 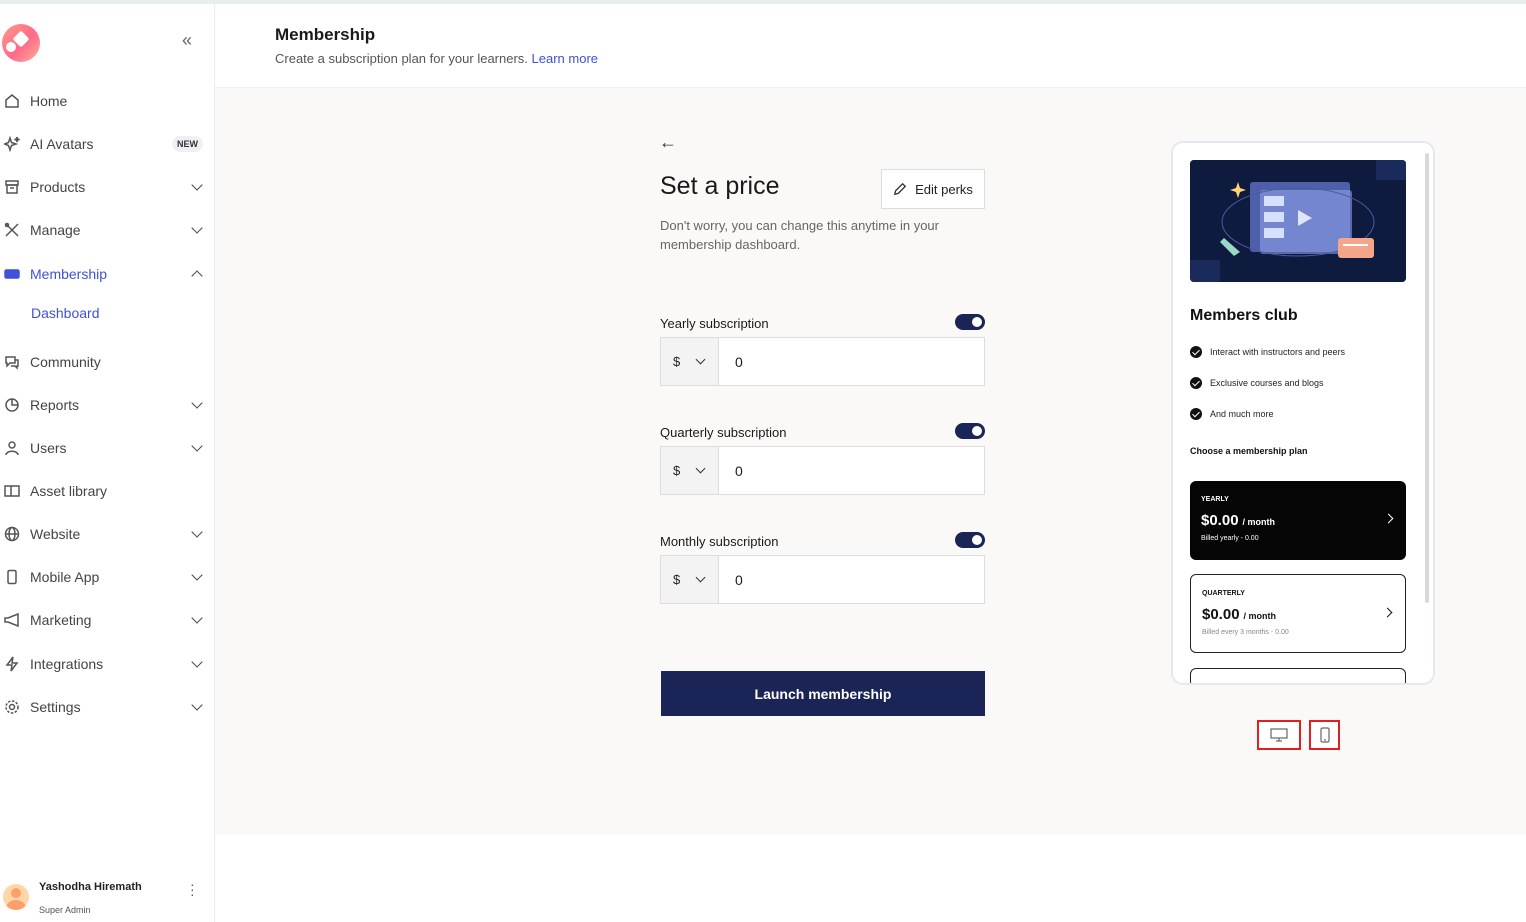 I want to click on currency-symbol: $, so click(x=677, y=361).